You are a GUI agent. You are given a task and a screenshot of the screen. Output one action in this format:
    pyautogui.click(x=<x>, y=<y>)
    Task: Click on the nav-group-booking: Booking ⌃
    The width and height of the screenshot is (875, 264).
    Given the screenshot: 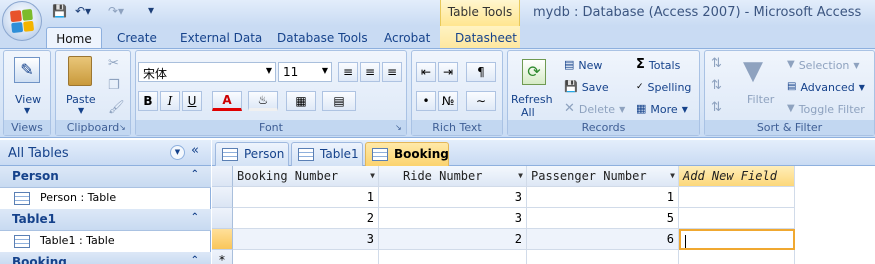 What is the action you would take?
    pyautogui.click(x=105, y=258)
    